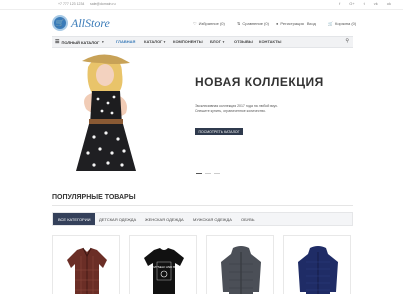 The height and width of the screenshot is (294, 403). Describe the element at coordinates (351, 3) in the screenshot. I see `google-plus-icon: G+` at that location.